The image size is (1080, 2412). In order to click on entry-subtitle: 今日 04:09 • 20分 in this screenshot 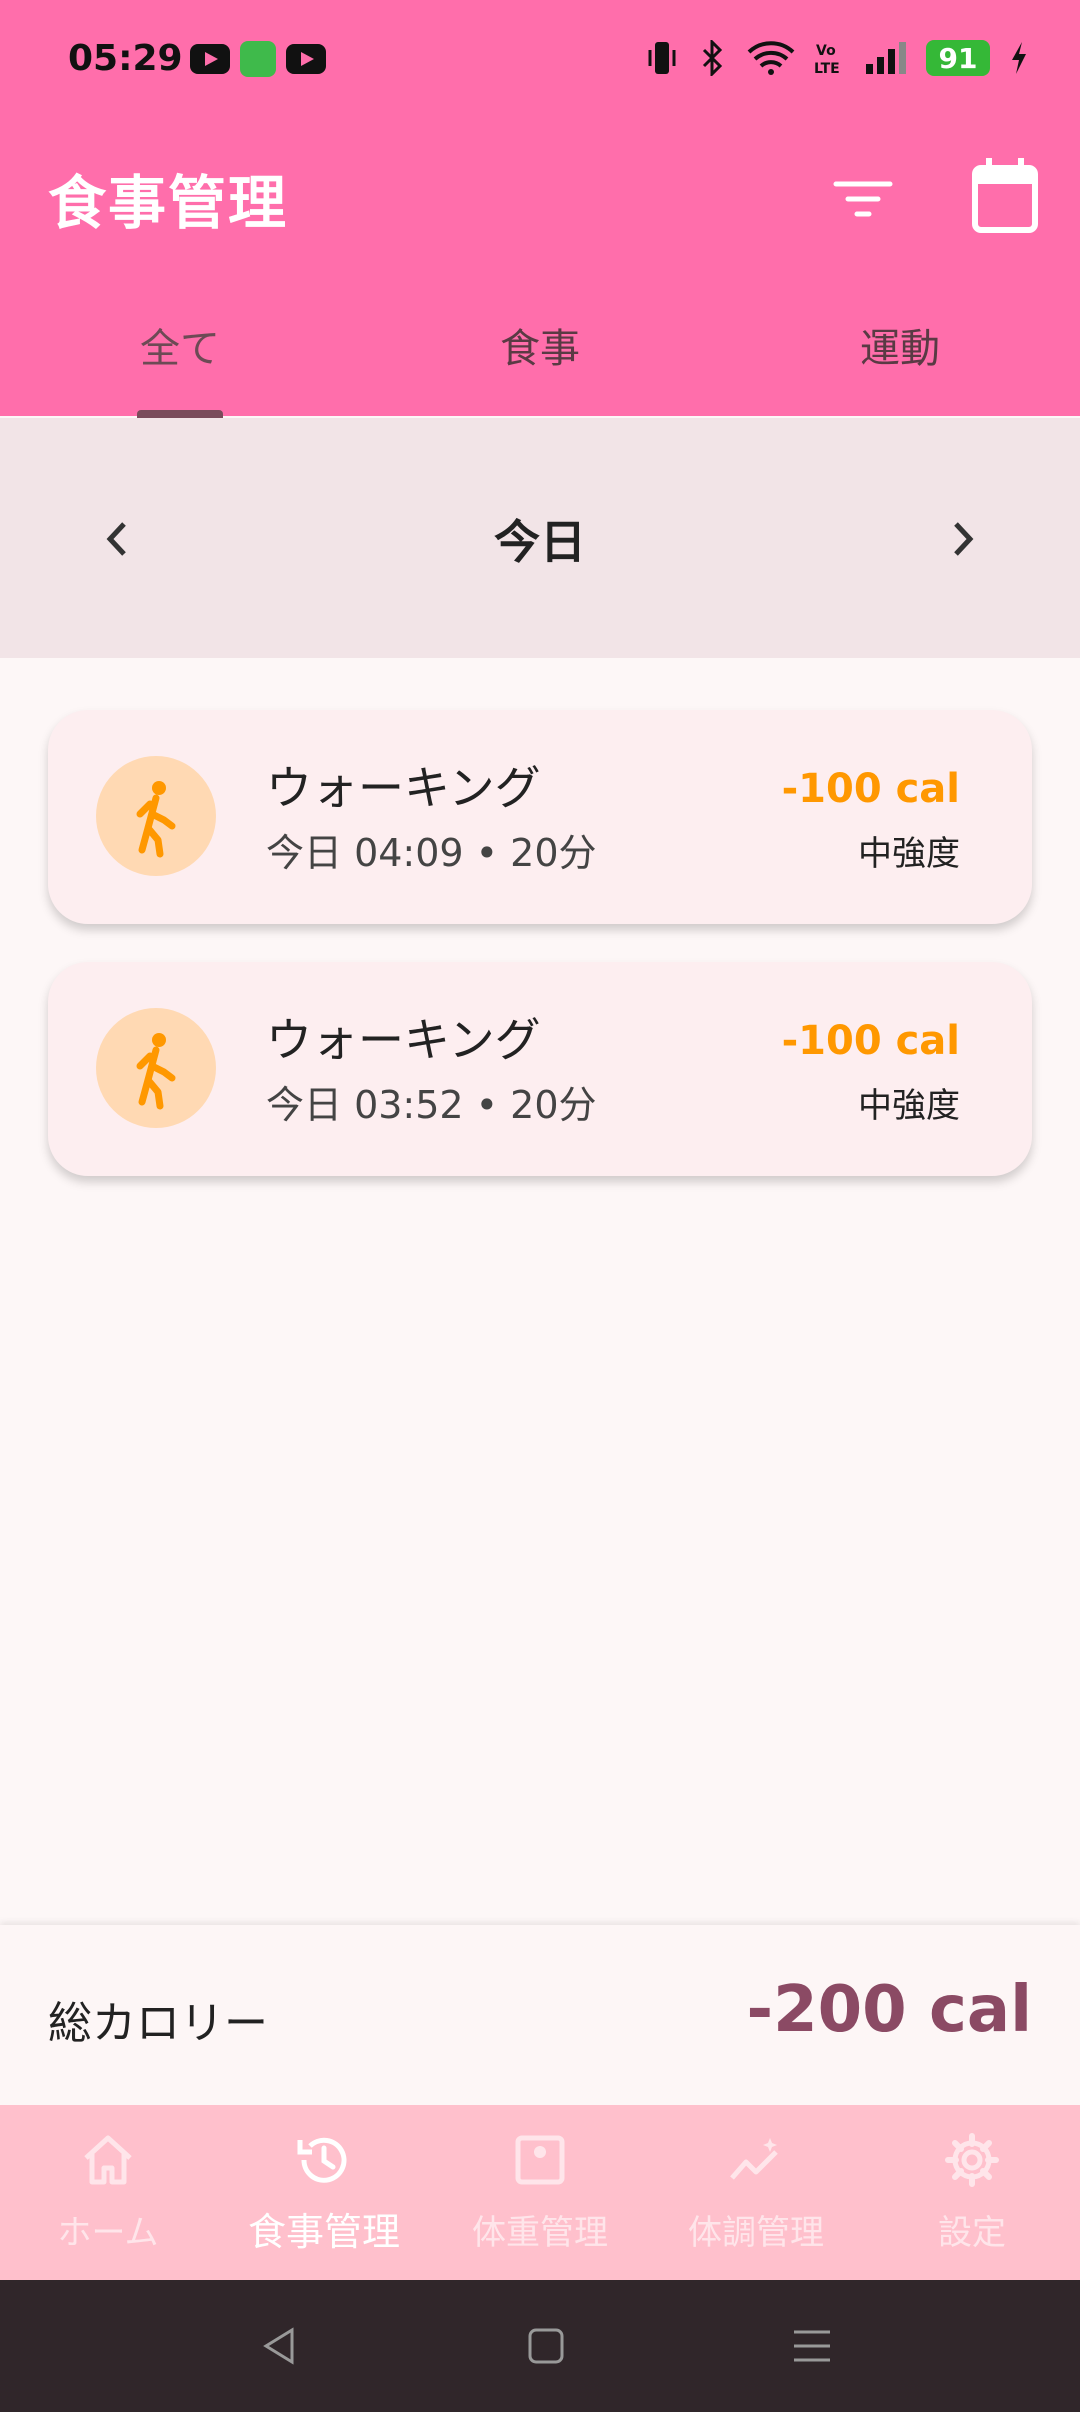, I will do `click(431, 853)`.